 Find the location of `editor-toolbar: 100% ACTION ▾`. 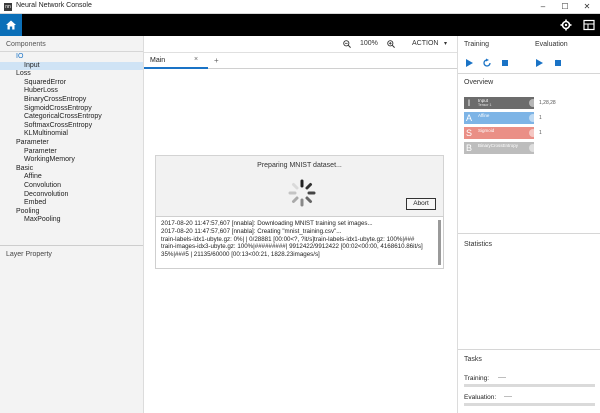

editor-toolbar: 100% ACTION ▾ is located at coordinates (300, 44).